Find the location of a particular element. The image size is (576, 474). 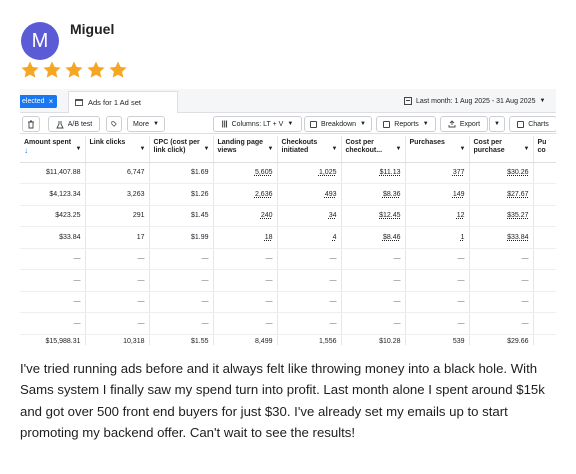

cell-value: $12.45 is located at coordinates (390, 216).